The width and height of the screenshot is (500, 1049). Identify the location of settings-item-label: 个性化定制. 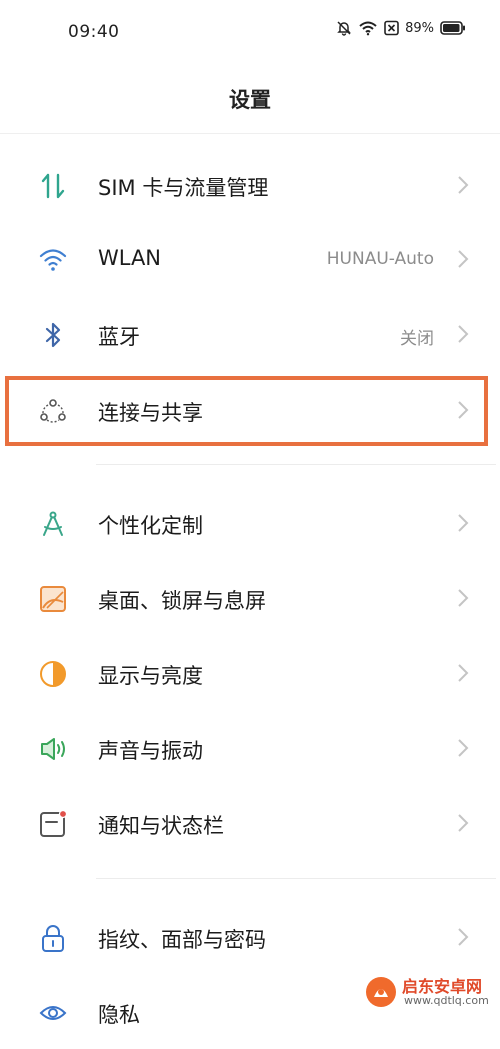
(150, 526).